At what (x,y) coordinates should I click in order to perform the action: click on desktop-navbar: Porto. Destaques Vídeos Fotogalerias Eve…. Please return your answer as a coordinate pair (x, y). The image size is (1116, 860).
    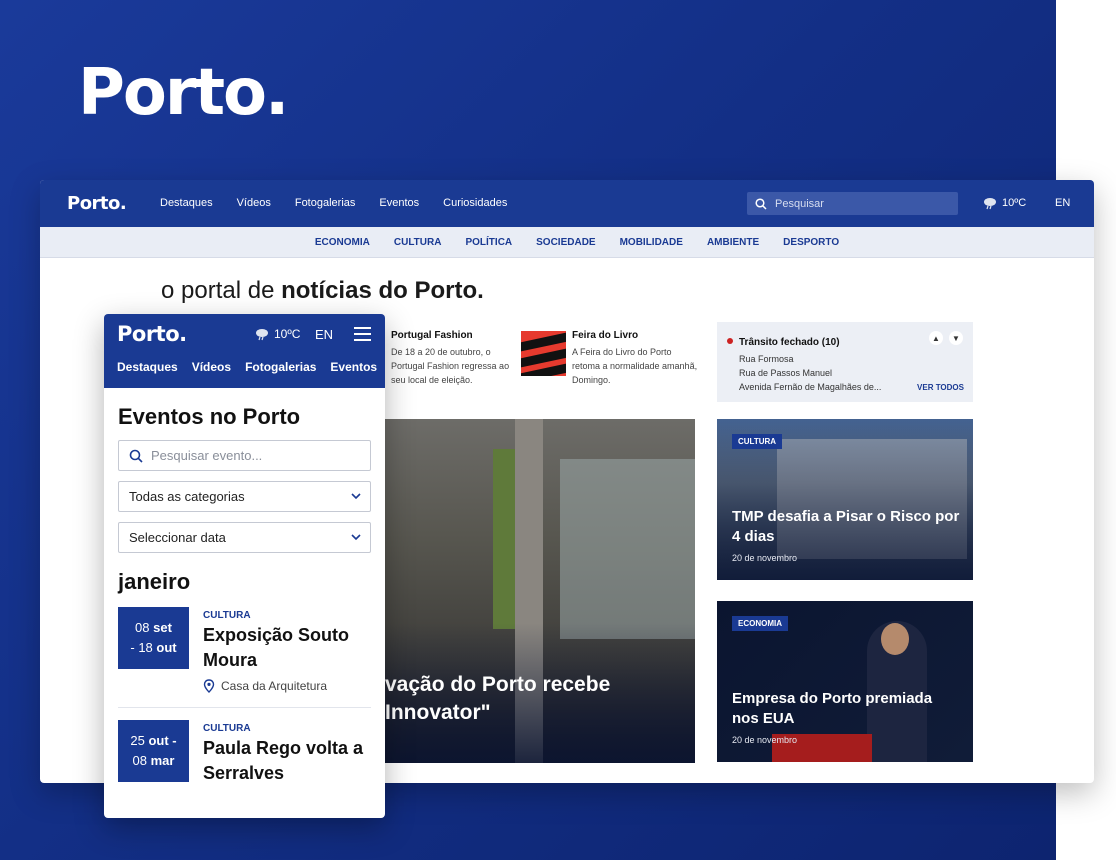
    Looking at the image, I should click on (567, 203).